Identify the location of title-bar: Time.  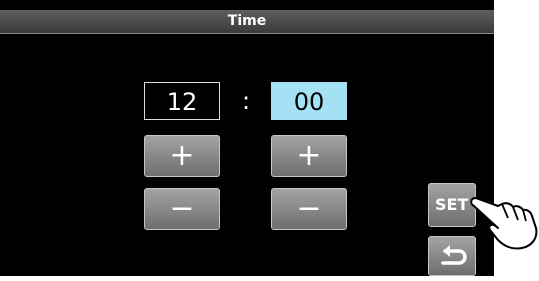
(247, 22).